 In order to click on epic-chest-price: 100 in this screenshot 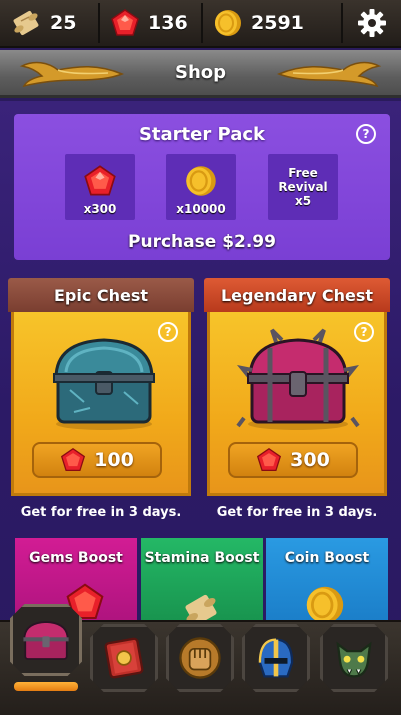, I will do `click(114, 460)`.